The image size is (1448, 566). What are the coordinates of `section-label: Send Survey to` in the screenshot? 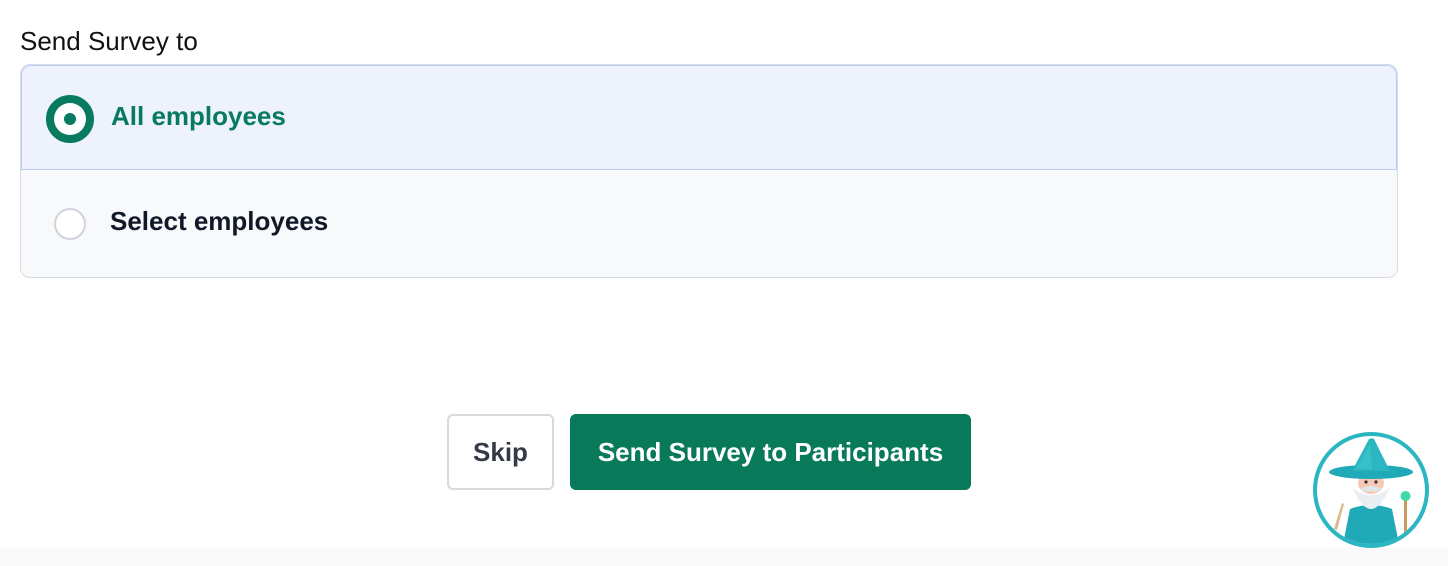 It's located at (109, 41).